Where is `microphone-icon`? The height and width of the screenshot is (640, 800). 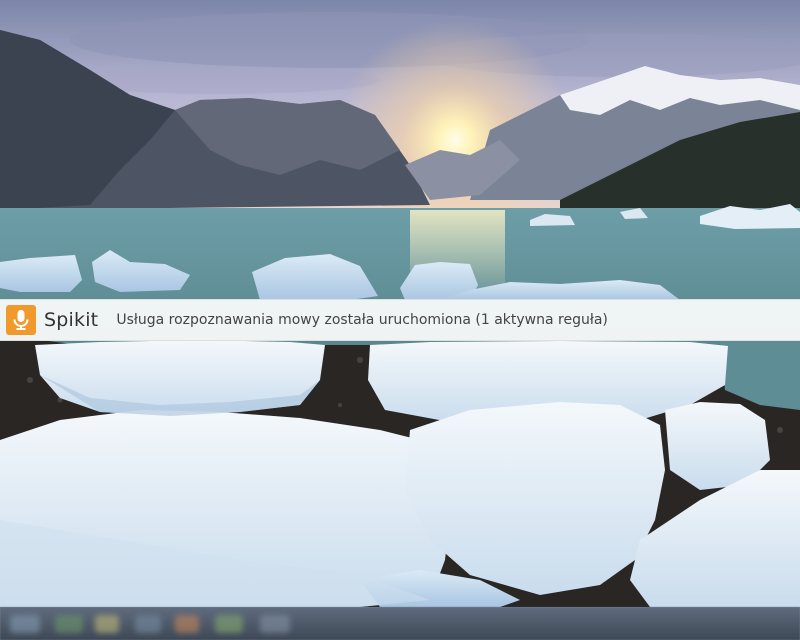
microphone-icon is located at coordinates (21, 320).